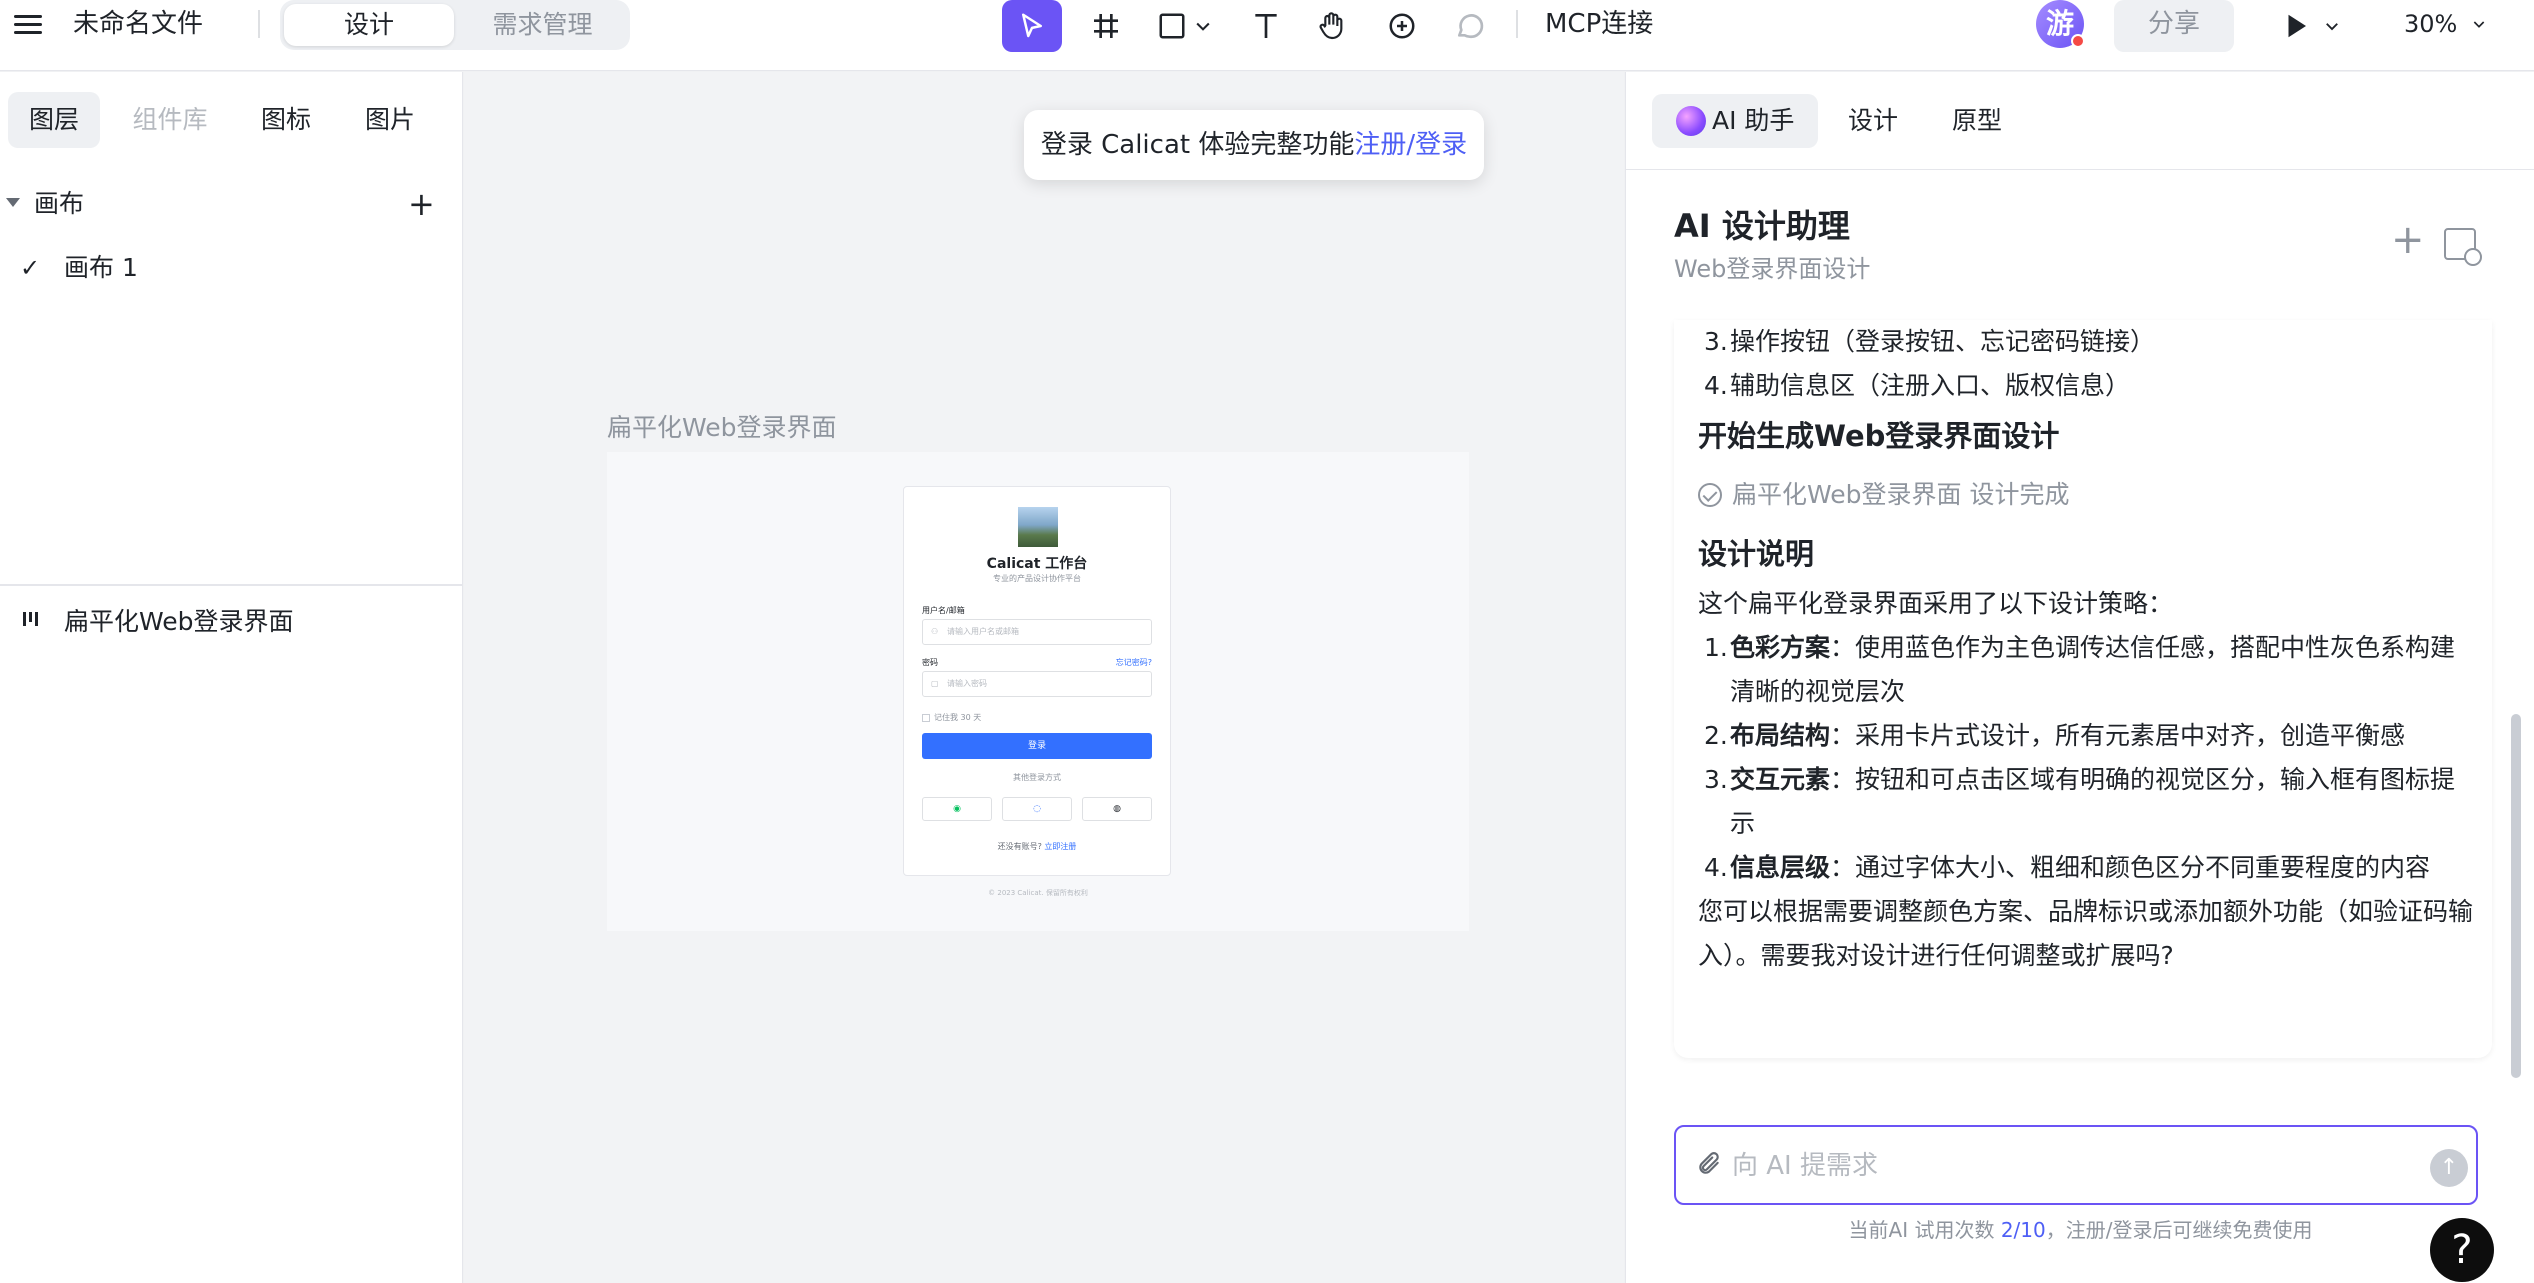  What do you see at coordinates (30, 268) in the screenshot?
I see `check-icon: ✓` at bounding box center [30, 268].